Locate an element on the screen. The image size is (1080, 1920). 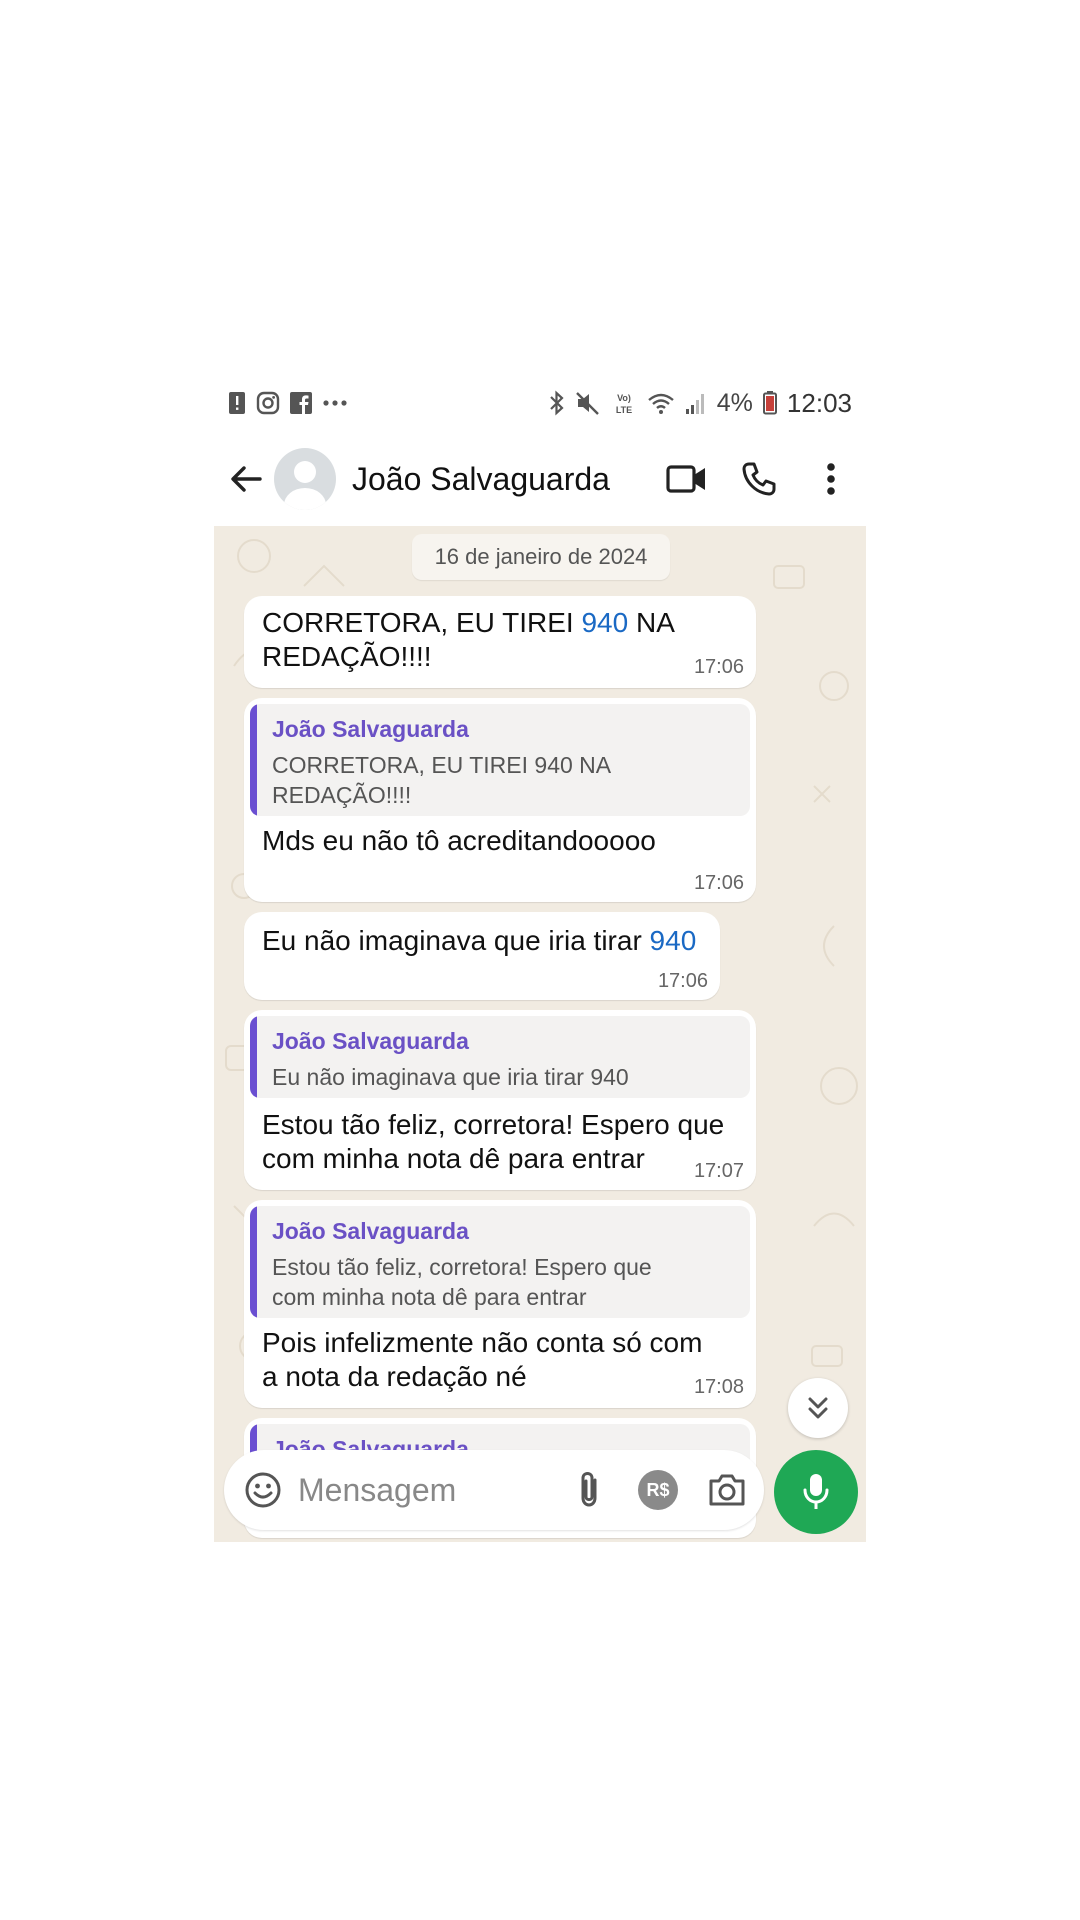
attach-button is located at coordinates (589, 1490).